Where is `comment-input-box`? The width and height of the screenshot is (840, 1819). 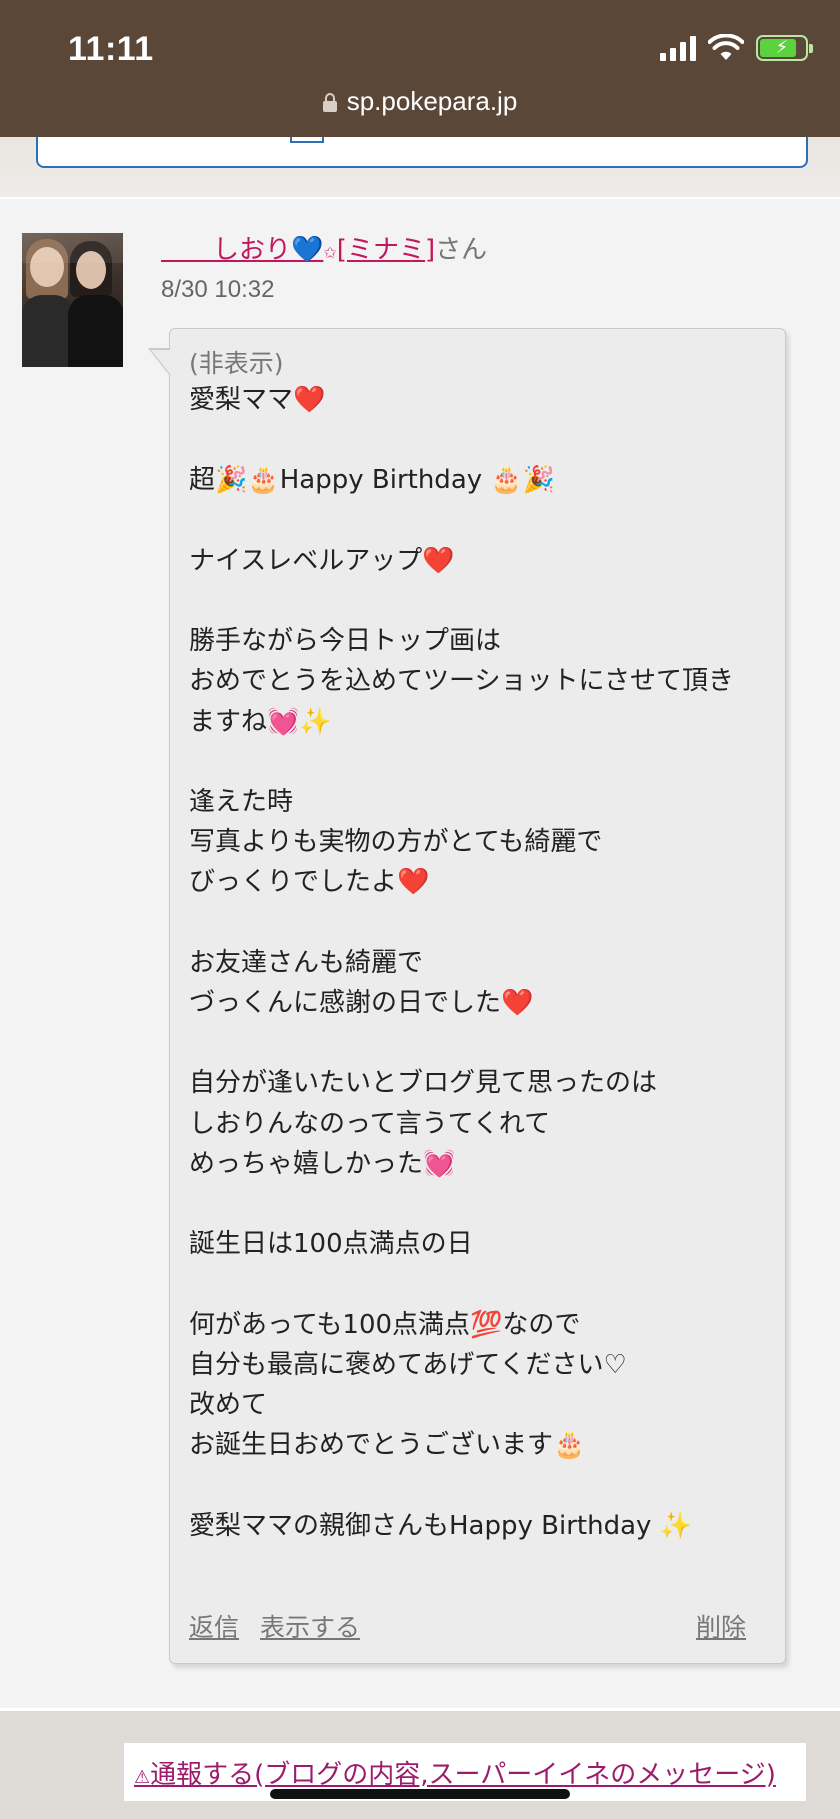
comment-input-box is located at coordinates (422, 152).